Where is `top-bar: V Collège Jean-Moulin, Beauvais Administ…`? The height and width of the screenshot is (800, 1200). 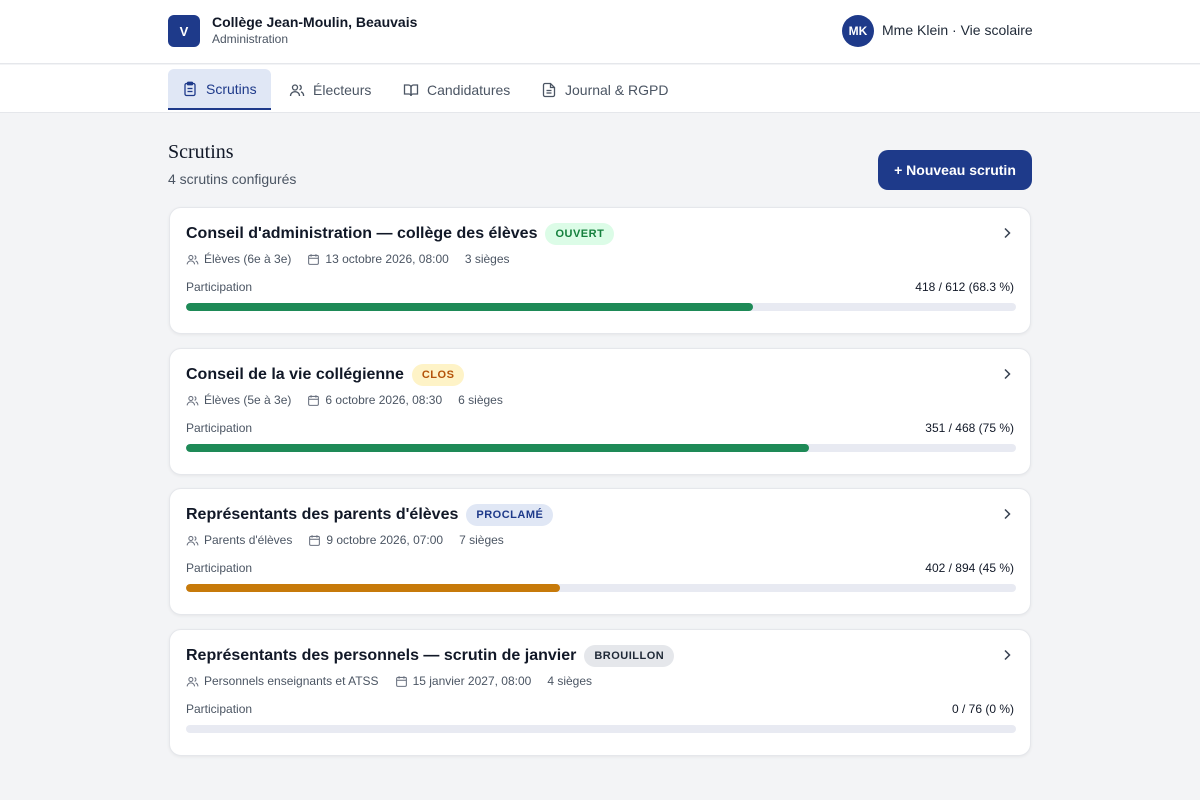 top-bar: V Collège Jean-Moulin, Beauvais Administ… is located at coordinates (600, 32).